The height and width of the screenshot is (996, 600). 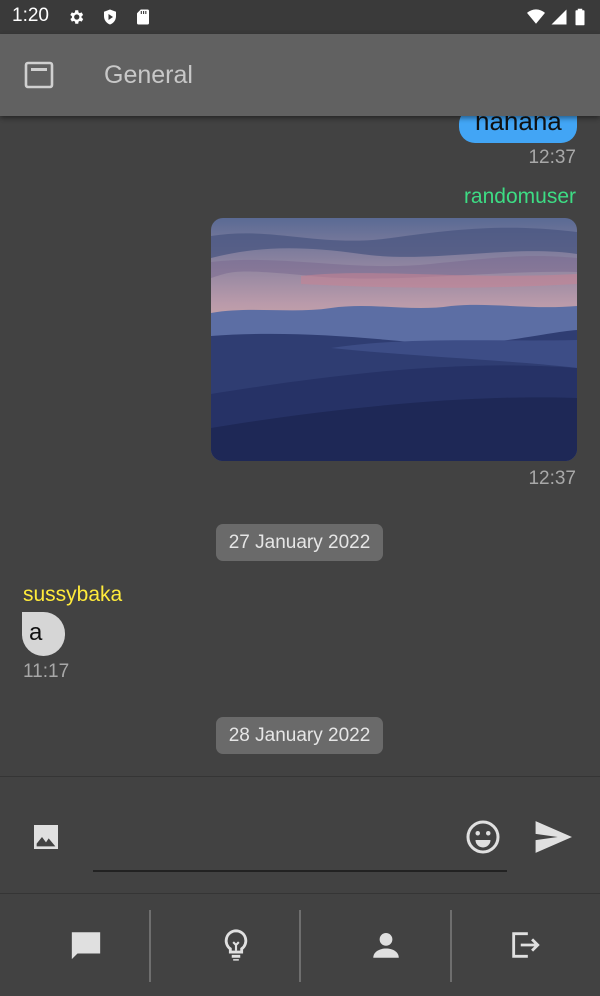 I want to click on status-time: 1:20, so click(x=30, y=15).